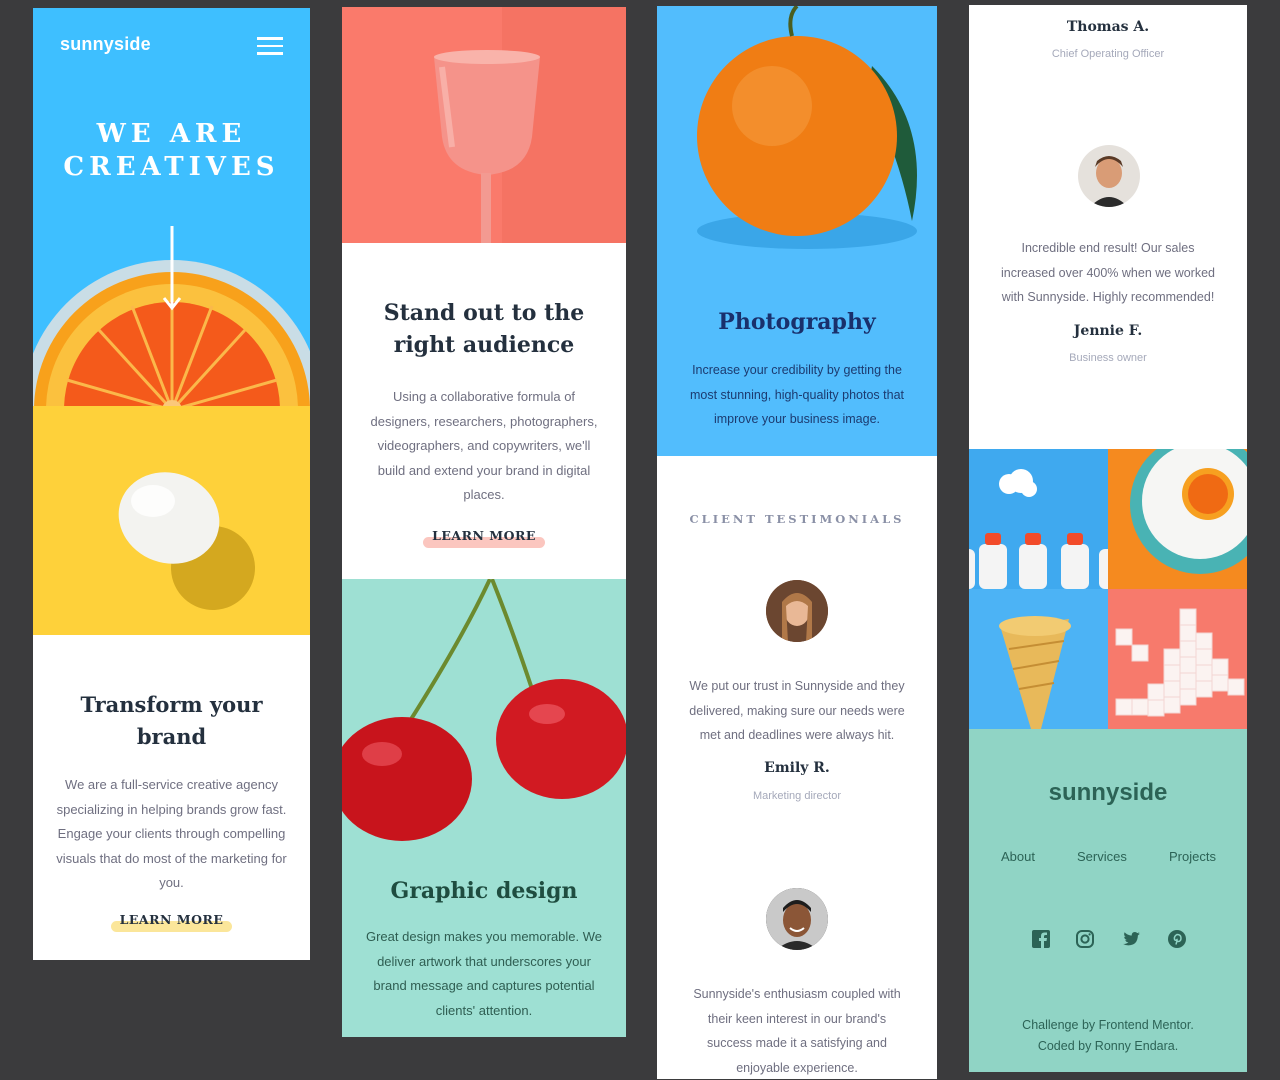 The height and width of the screenshot is (1080, 1280). What do you see at coordinates (171, 207) in the screenshot?
I see `hero-section: sunnyside WE ARE CREATIVES` at bounding box center [171, 207].